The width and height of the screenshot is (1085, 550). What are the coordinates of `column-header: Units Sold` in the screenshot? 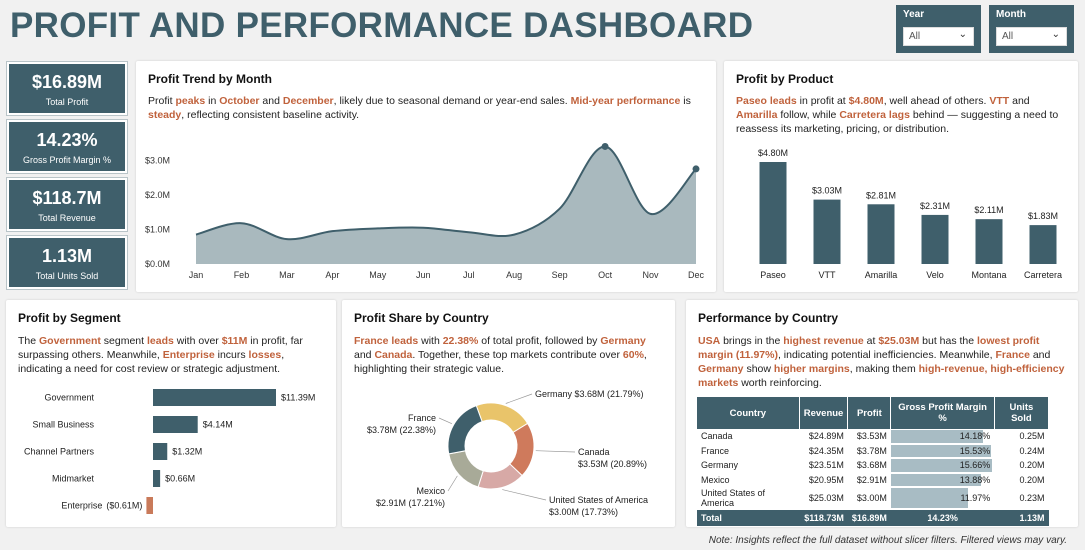 It's located at (1022, 413).